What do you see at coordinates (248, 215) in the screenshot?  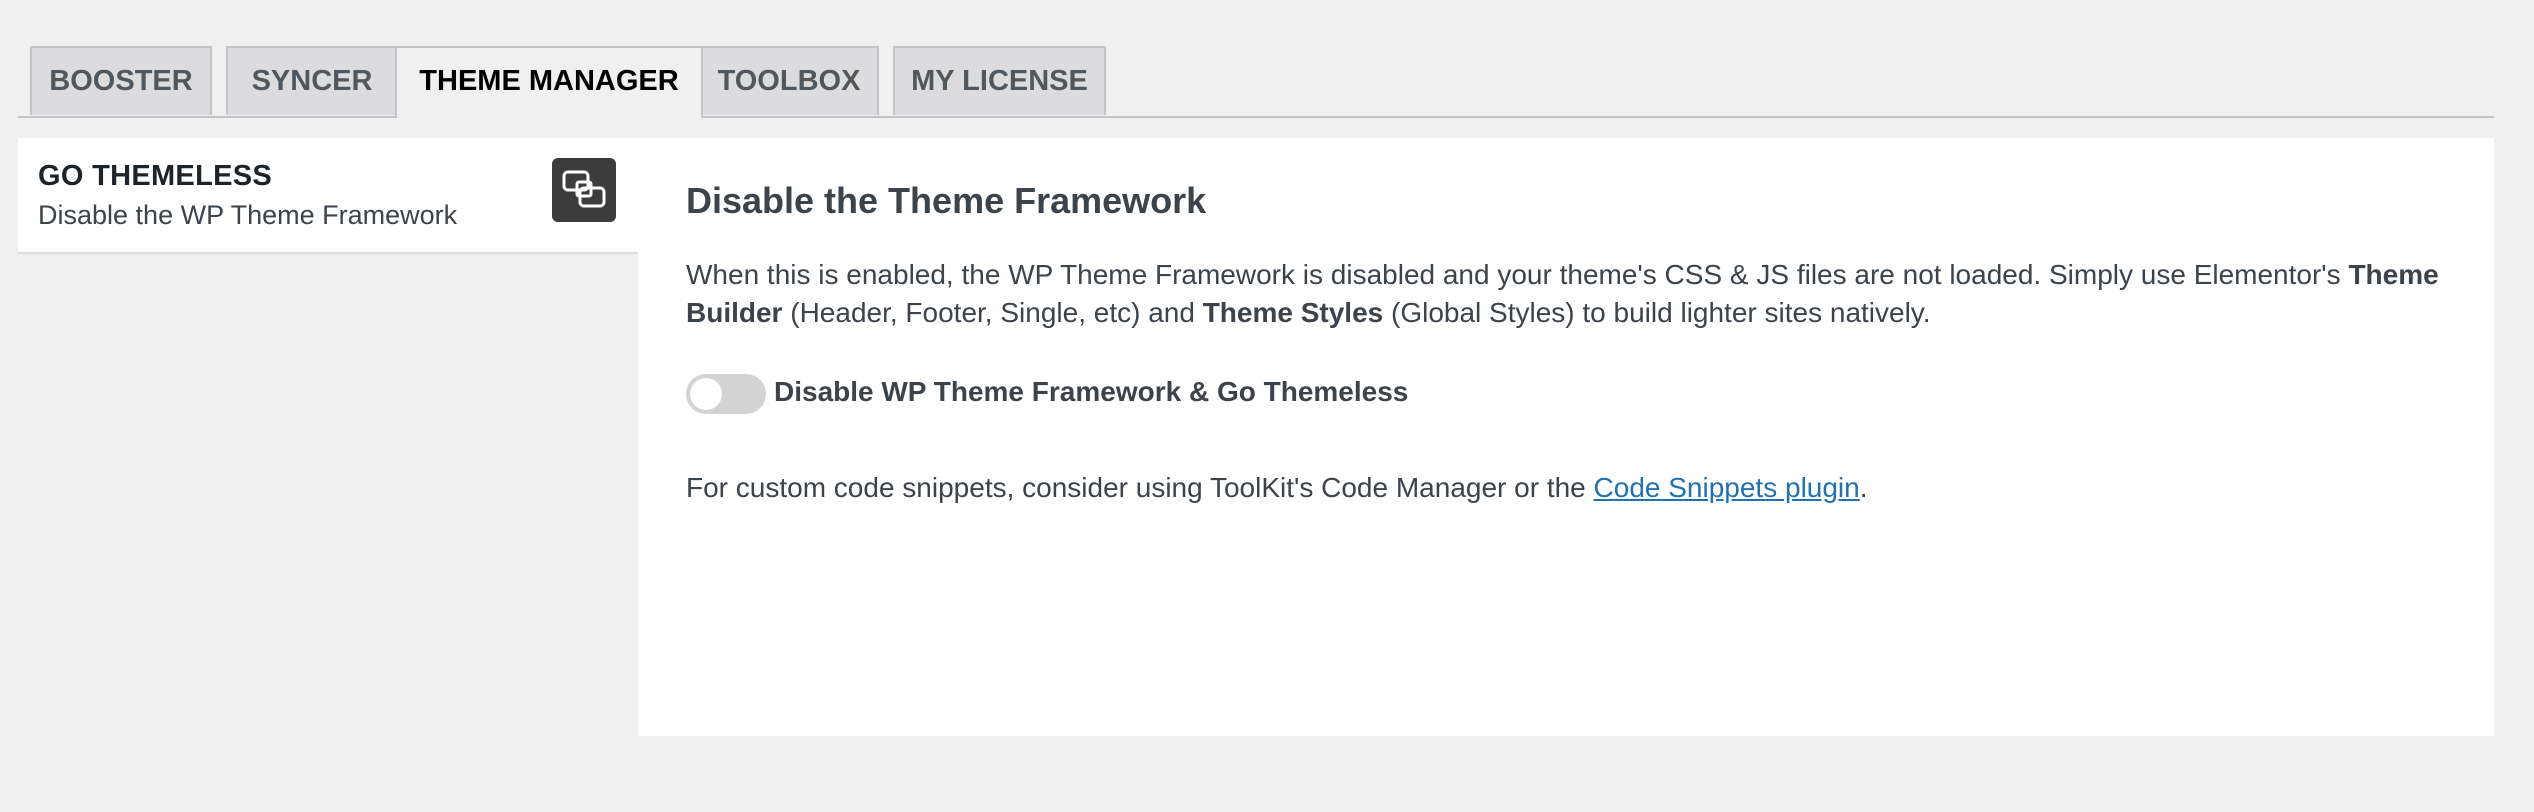 I see `sidebar-item-subtitle: Disable the WP Theme Framework` at bounding box center [248, 215].